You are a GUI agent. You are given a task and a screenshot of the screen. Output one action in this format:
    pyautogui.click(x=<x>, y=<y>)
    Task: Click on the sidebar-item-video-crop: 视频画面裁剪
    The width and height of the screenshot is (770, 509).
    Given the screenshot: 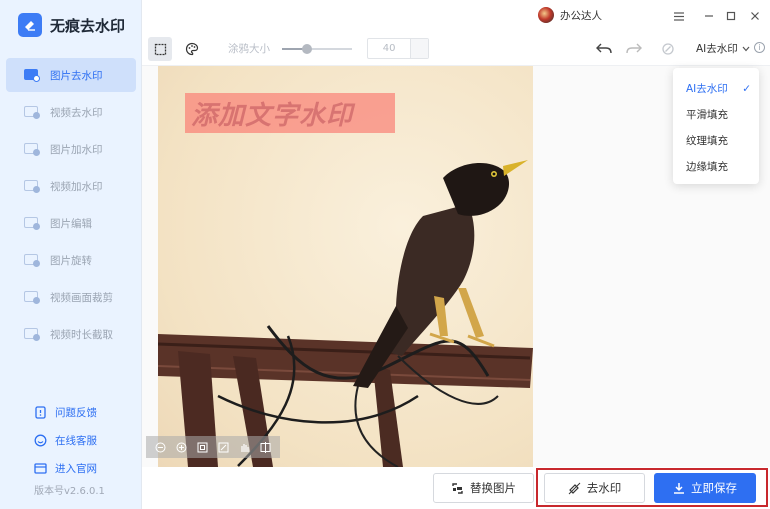 What is the action you would take?
    pyautogui.click(x=71, y=297)
    